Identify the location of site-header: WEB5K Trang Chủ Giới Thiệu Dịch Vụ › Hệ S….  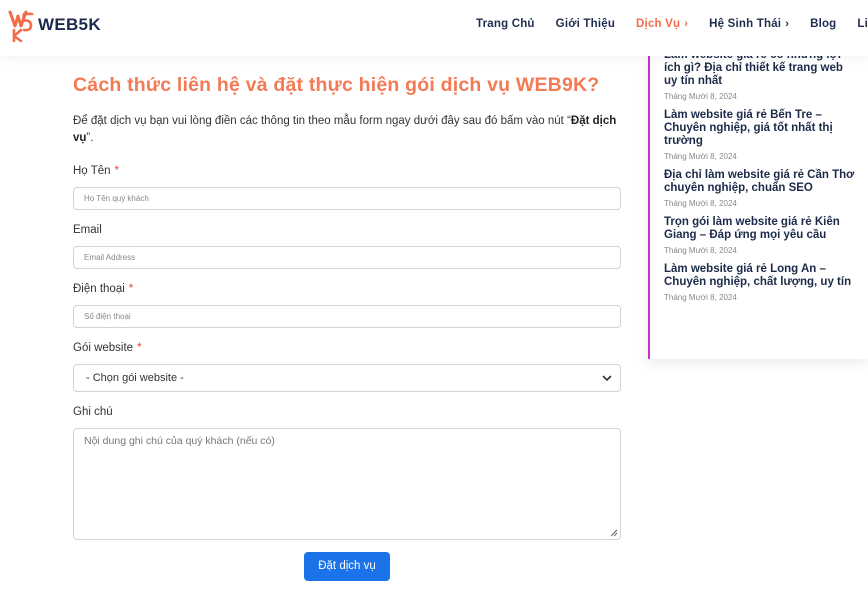
(434, 28).